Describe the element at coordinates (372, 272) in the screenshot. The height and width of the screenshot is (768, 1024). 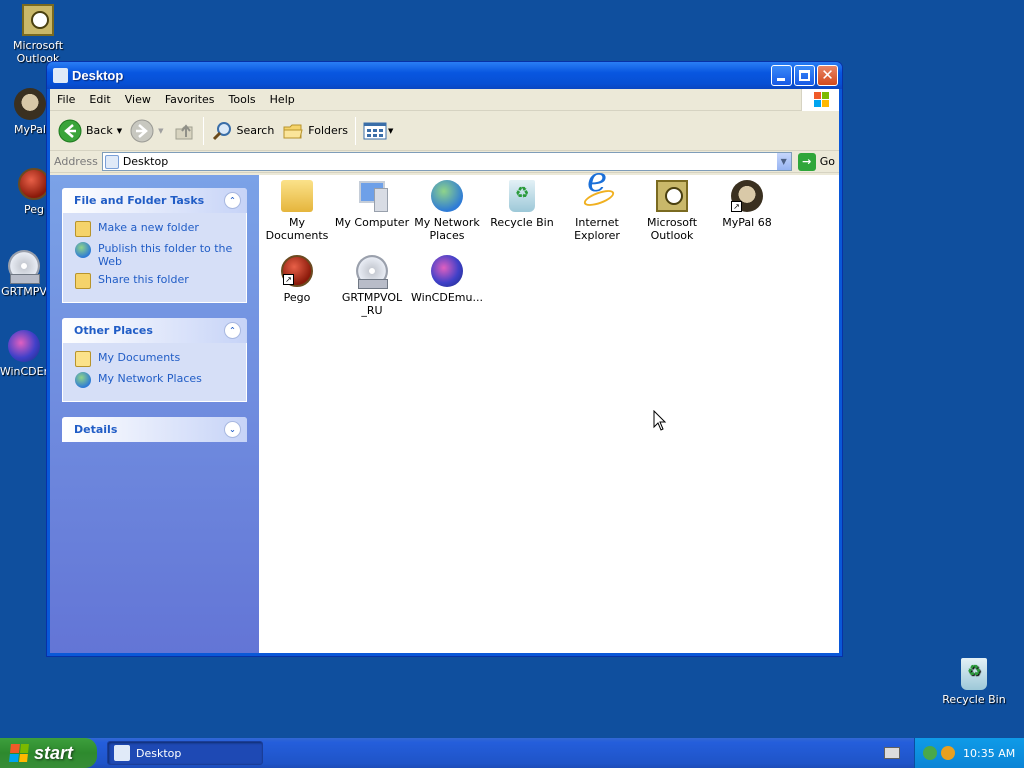
I see `cd-drive-icon` at that location.